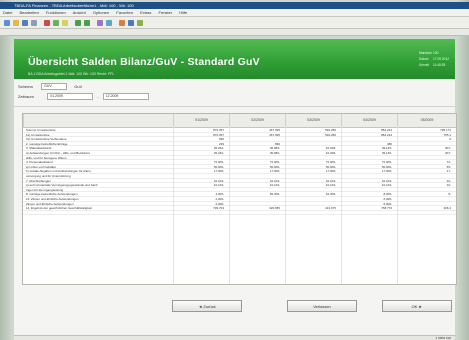  I want to click on toolbar, so click(234, 23).